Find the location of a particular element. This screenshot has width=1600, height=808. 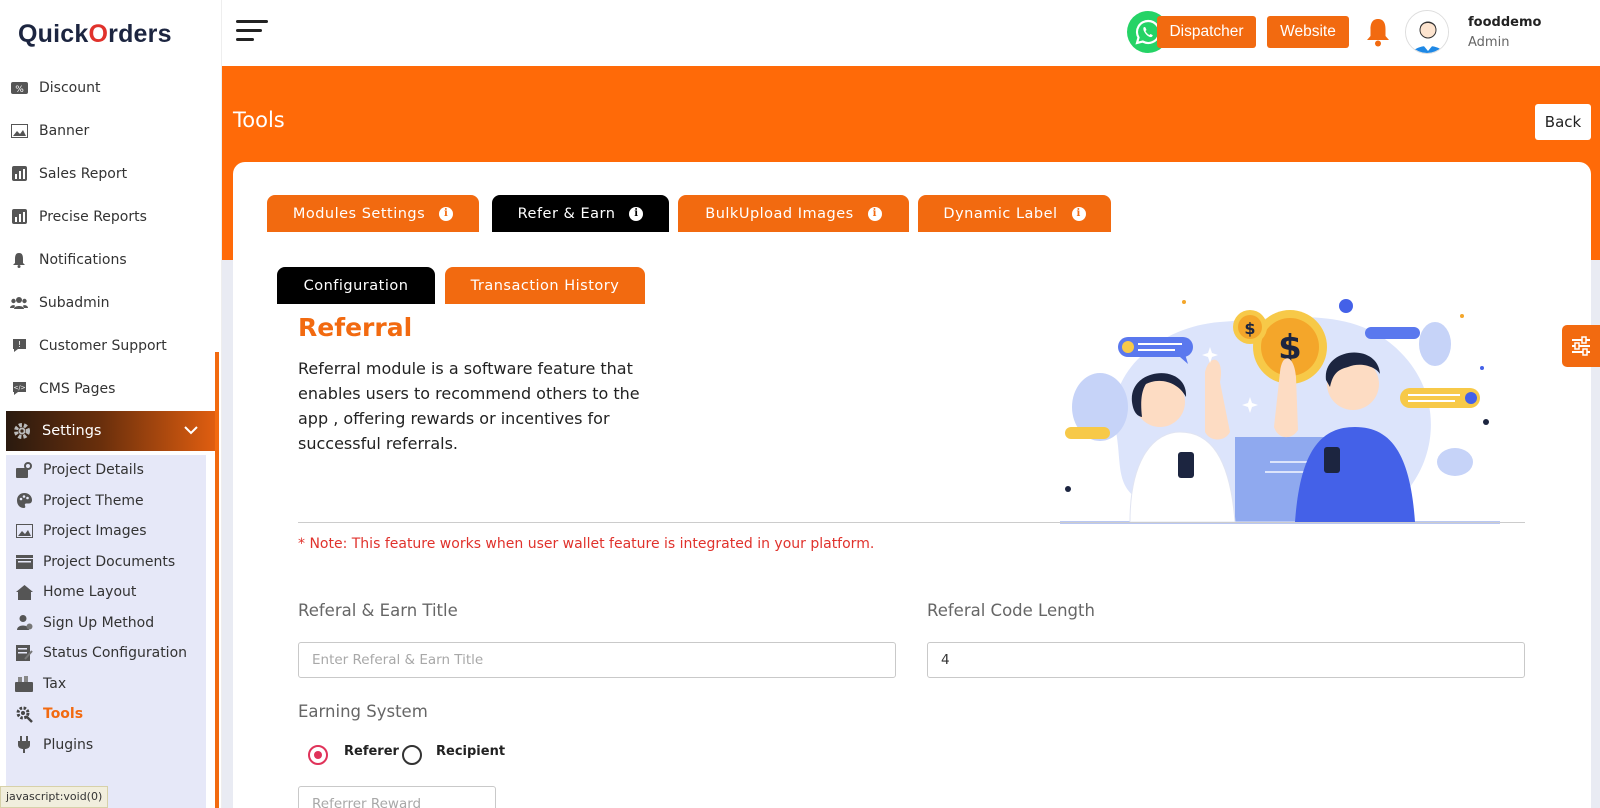

subtab-transaction-history: Transaction History is located at coordinates (545, 285).